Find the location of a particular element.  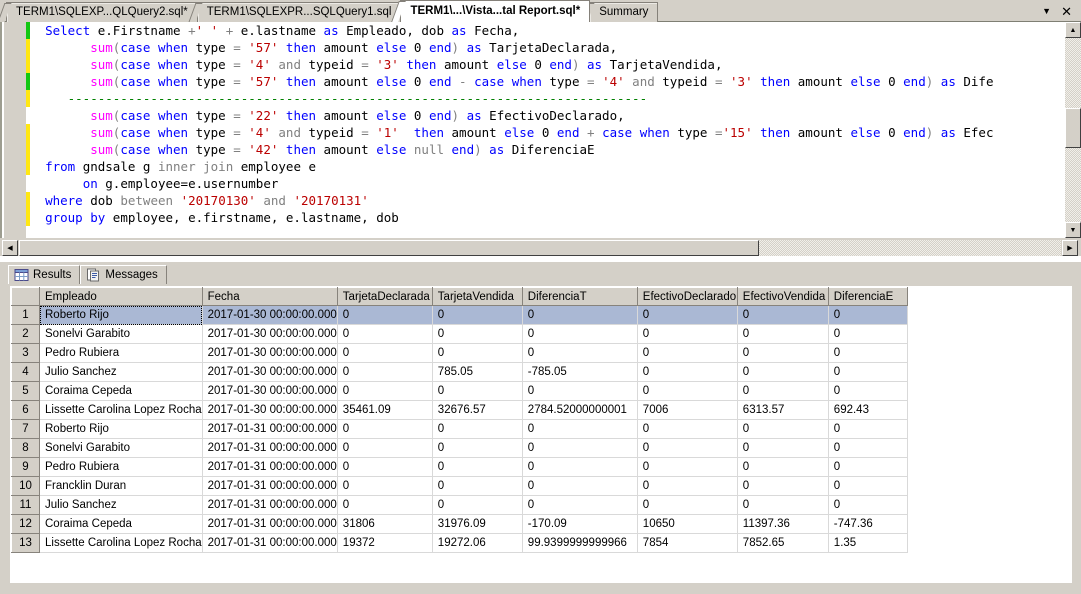

row-header: 5 is located at coordinates (25, 391).